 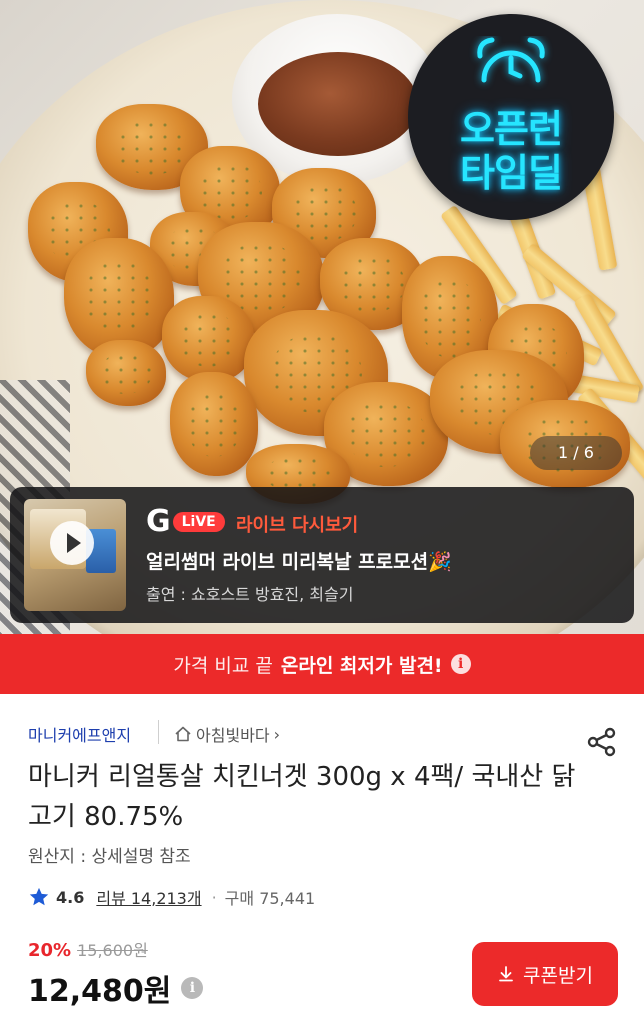 What do you see at coordinates (39, 896) in the screenshot?
I see `star-icon` at bounding box center [39, 896].